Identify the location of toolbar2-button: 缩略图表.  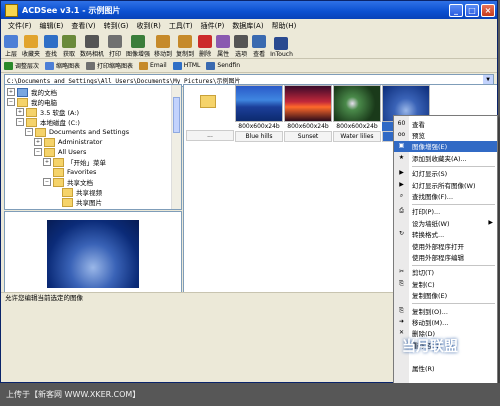
(62, 65).